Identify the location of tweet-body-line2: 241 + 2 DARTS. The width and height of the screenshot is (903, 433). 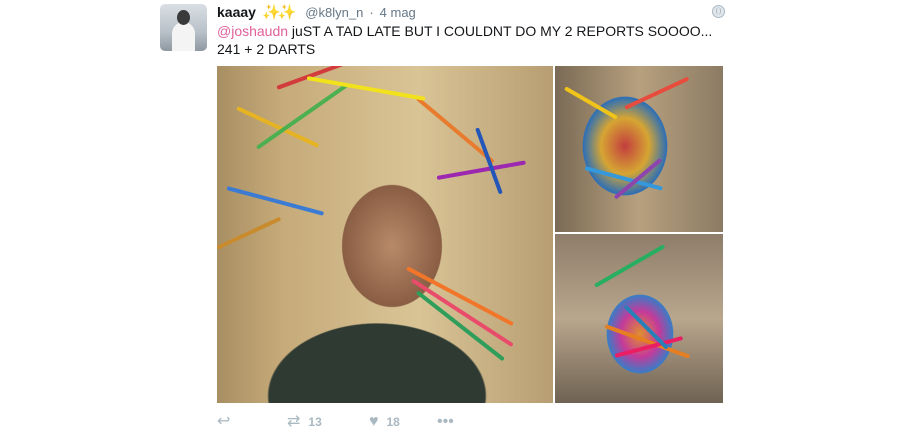
(266, 49).